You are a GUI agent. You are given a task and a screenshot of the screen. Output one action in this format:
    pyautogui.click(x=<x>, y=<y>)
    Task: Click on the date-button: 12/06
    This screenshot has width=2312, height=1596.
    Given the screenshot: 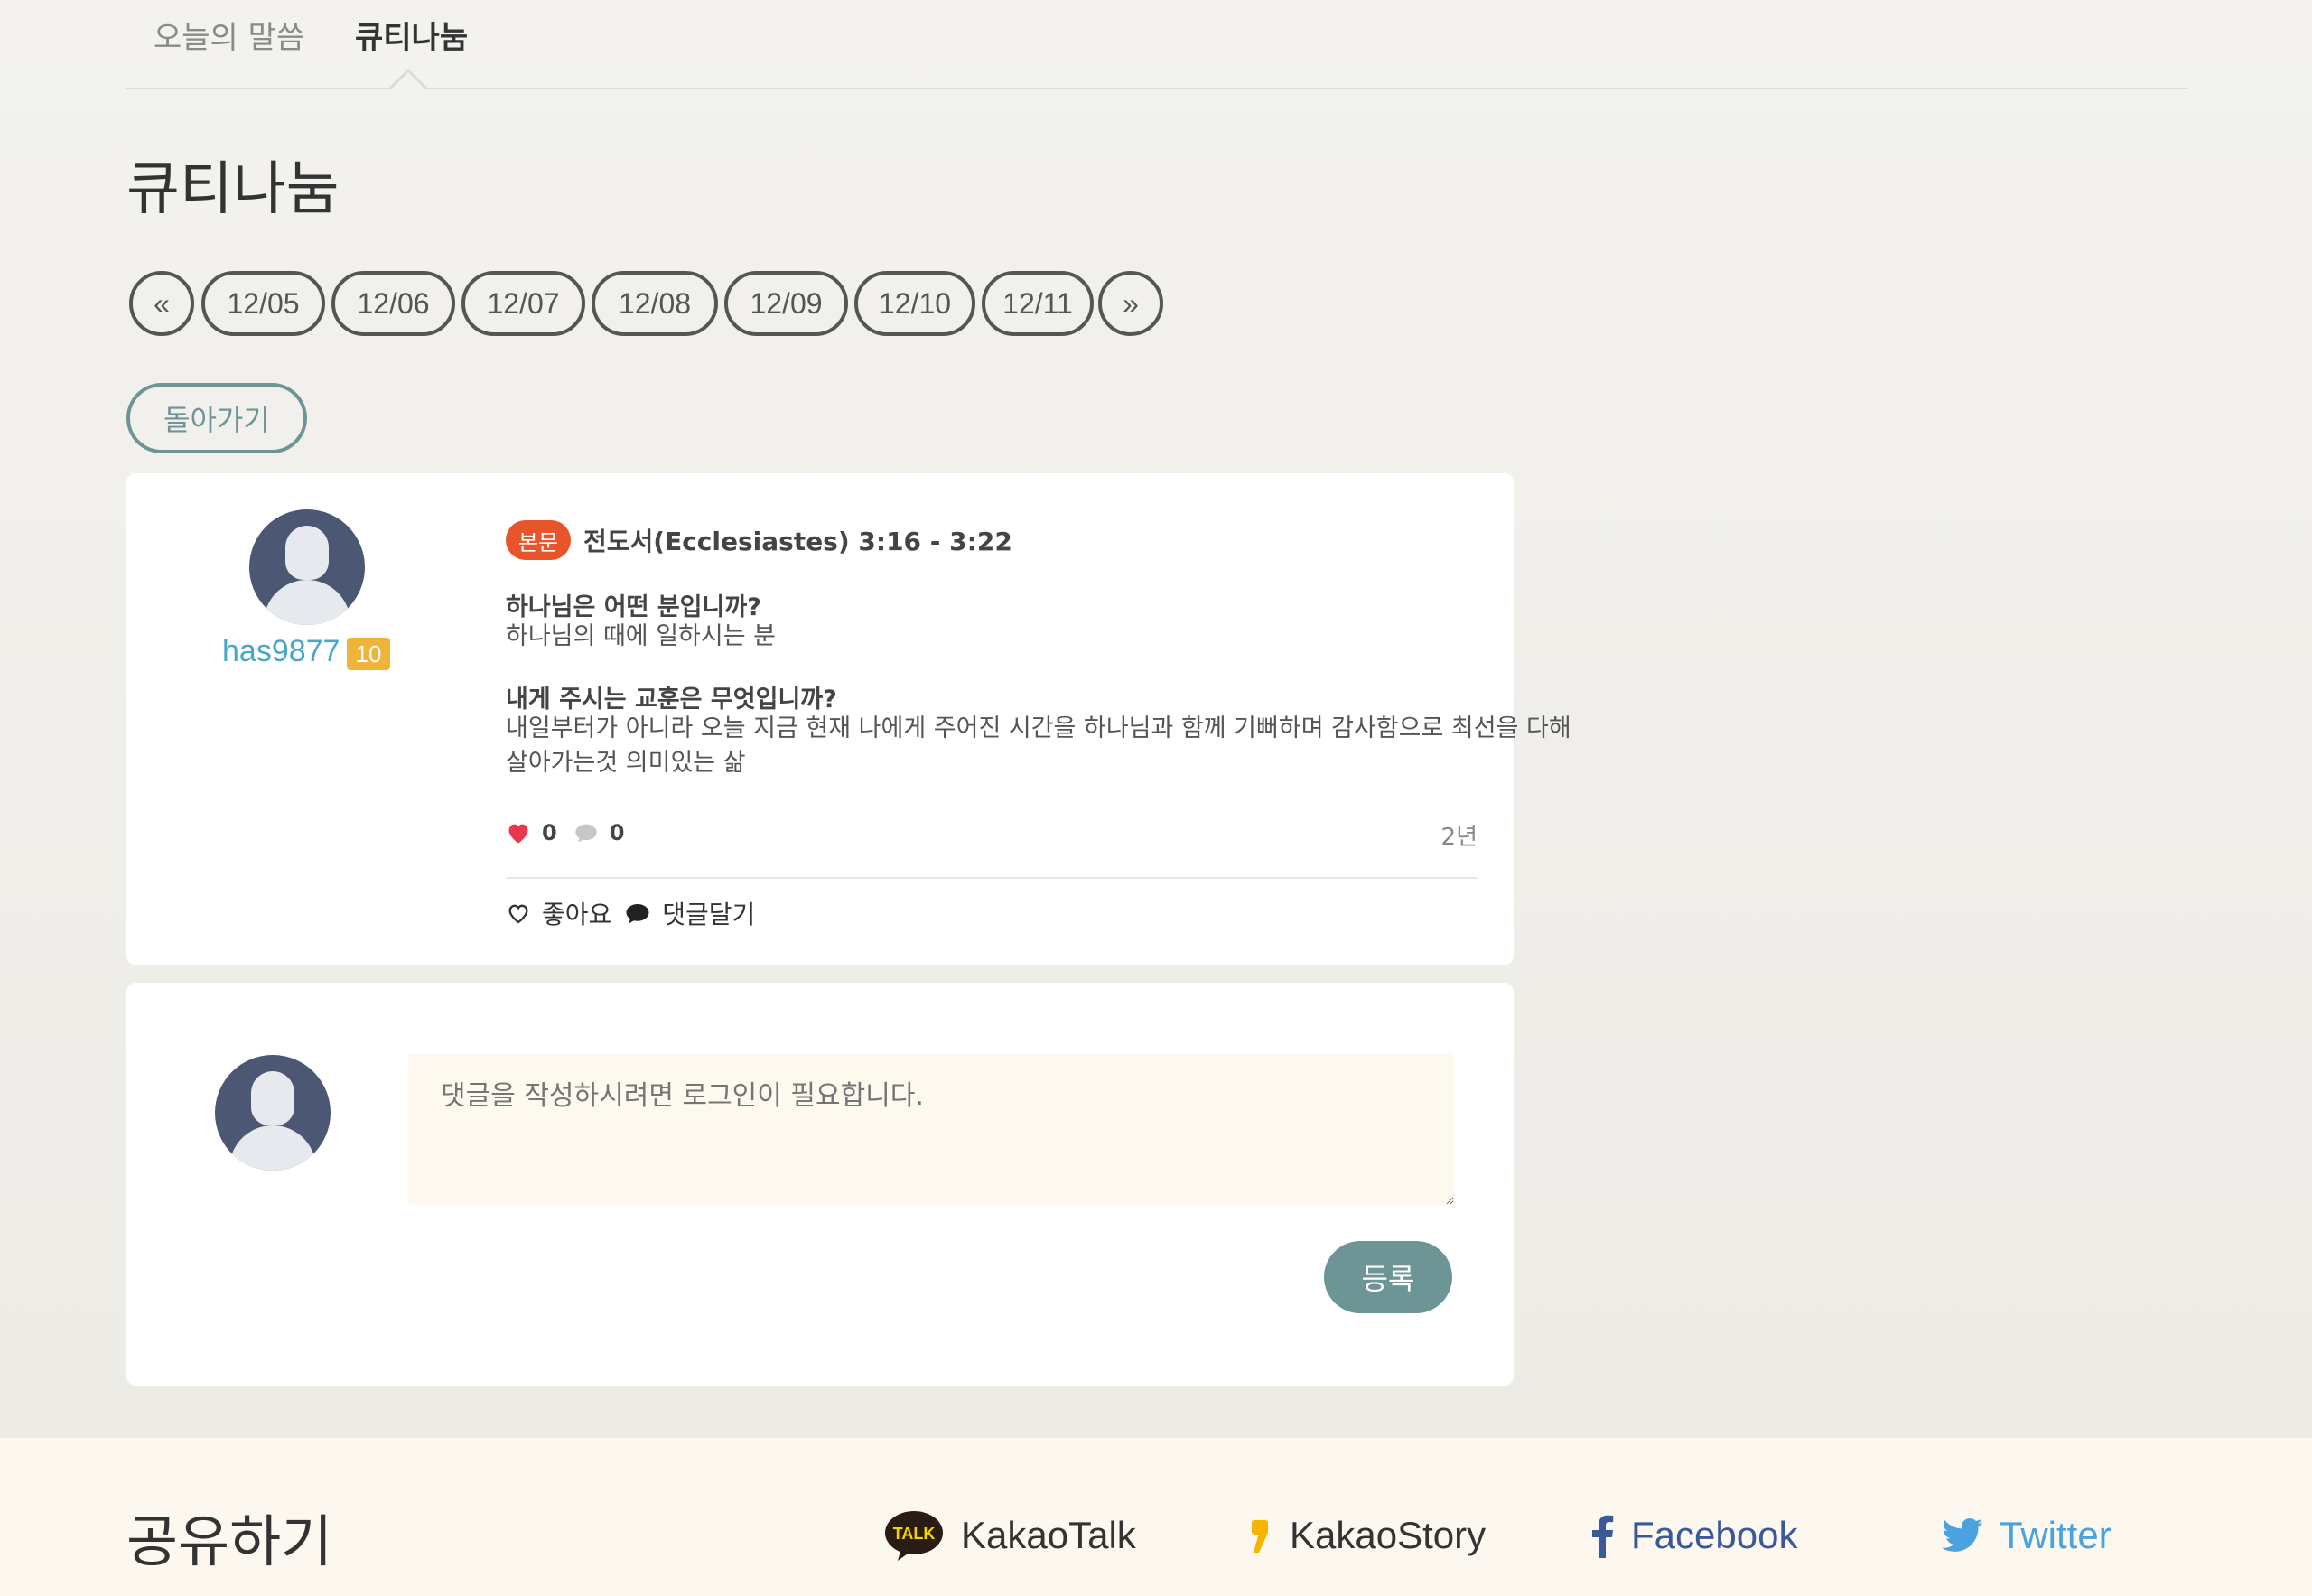 What is the action you would take?
    pyautogui.click(x=393, y=303)
    